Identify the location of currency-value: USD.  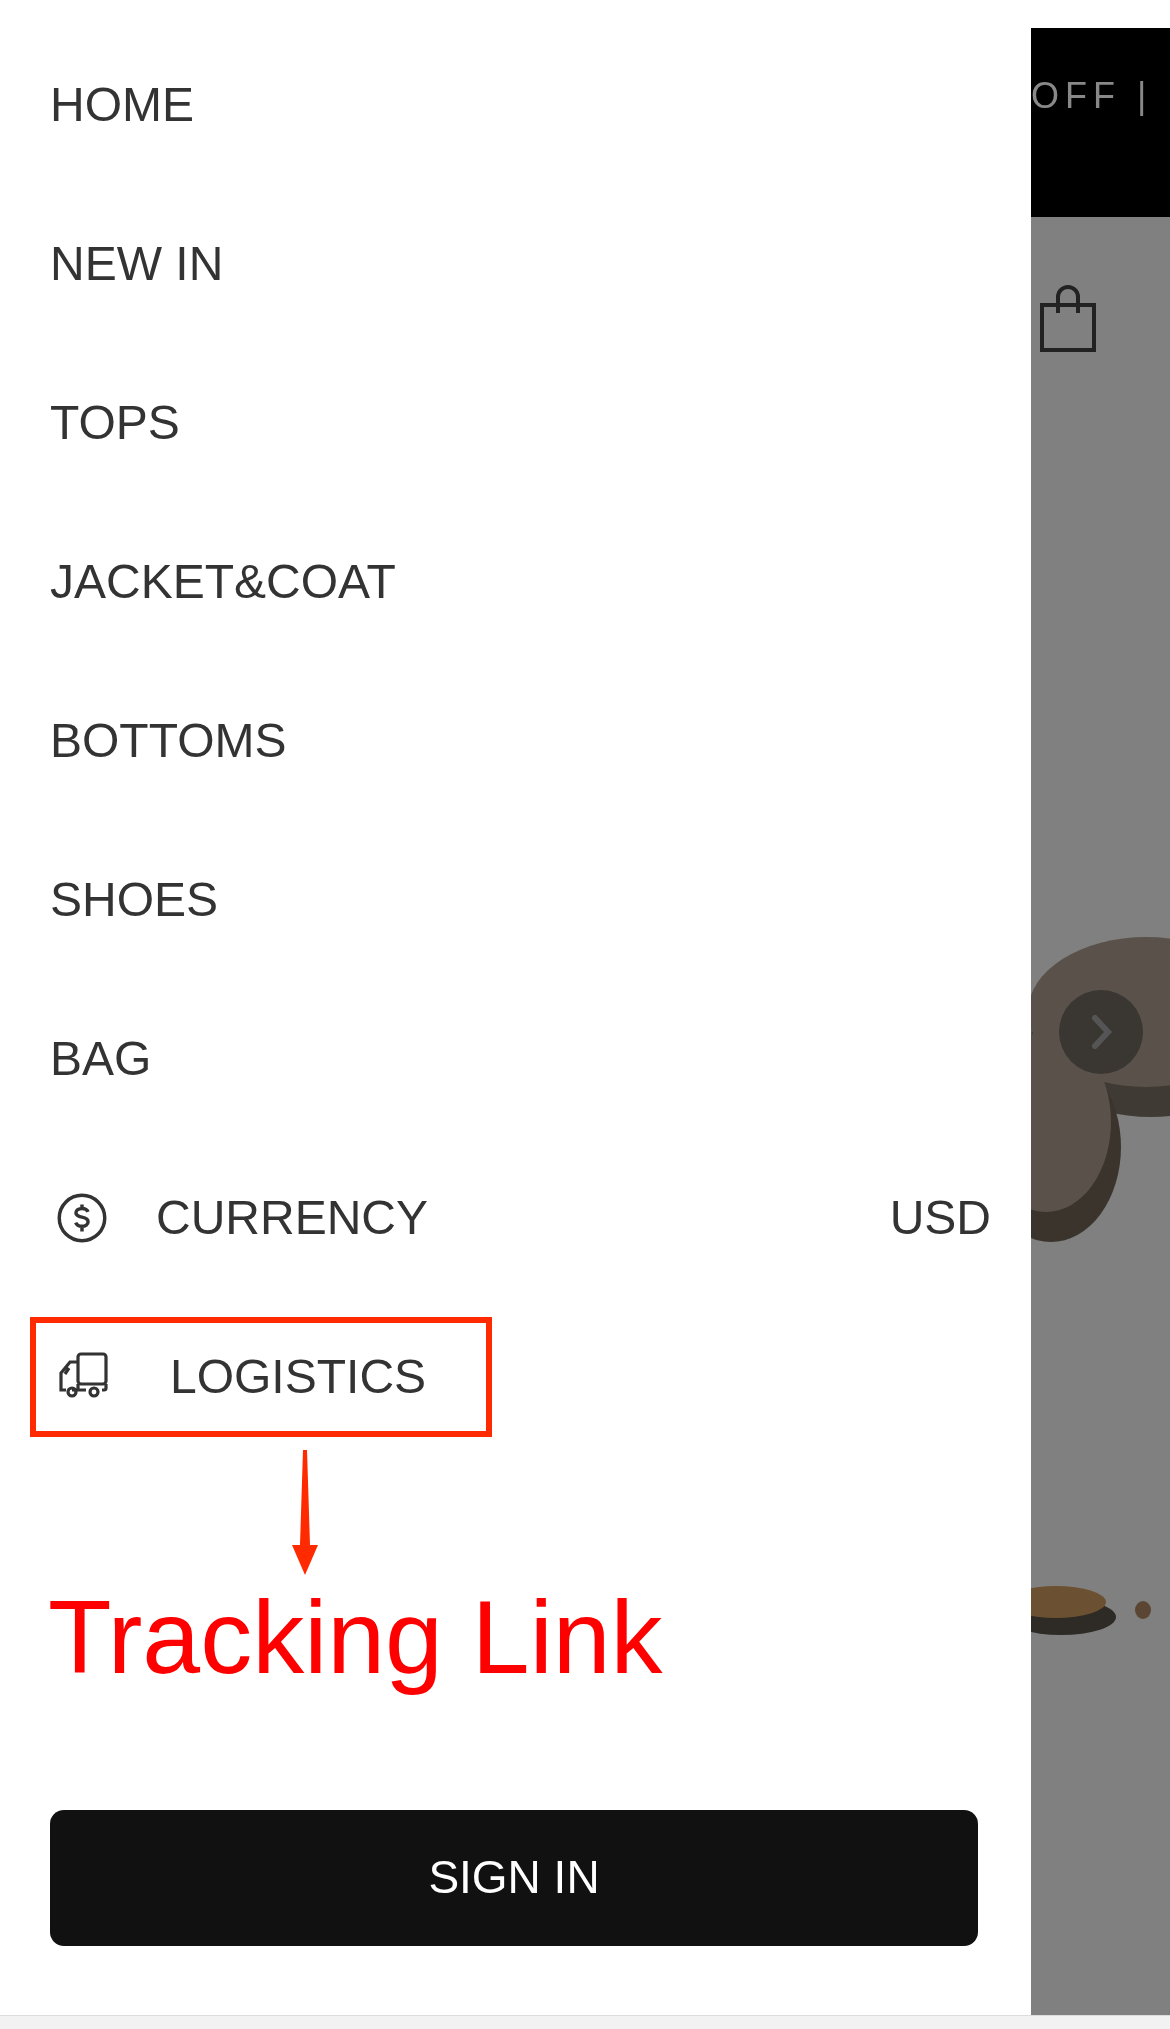
(940, 1217).